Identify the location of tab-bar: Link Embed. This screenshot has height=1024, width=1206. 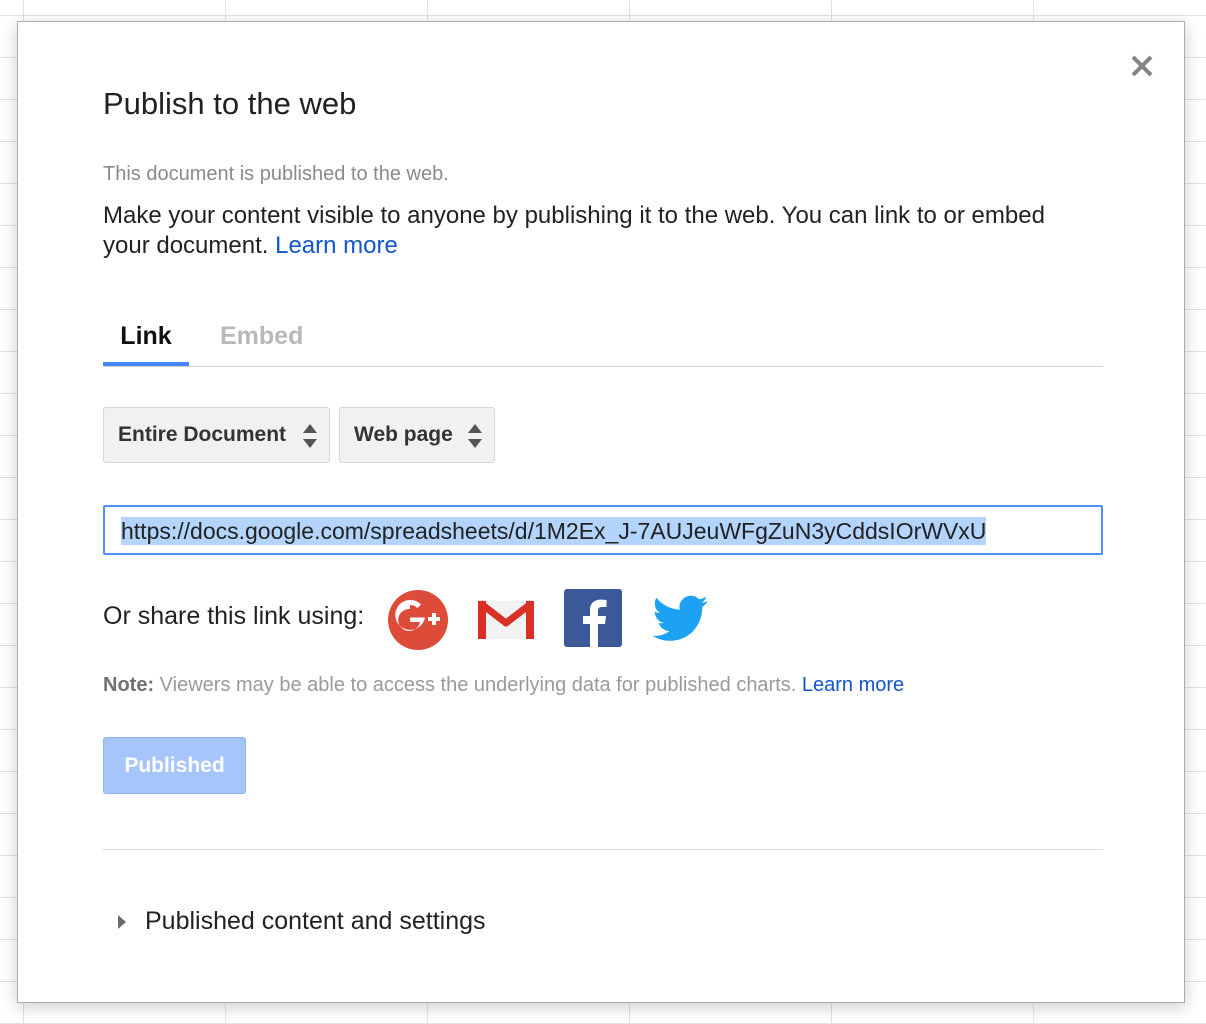
(603, 342).